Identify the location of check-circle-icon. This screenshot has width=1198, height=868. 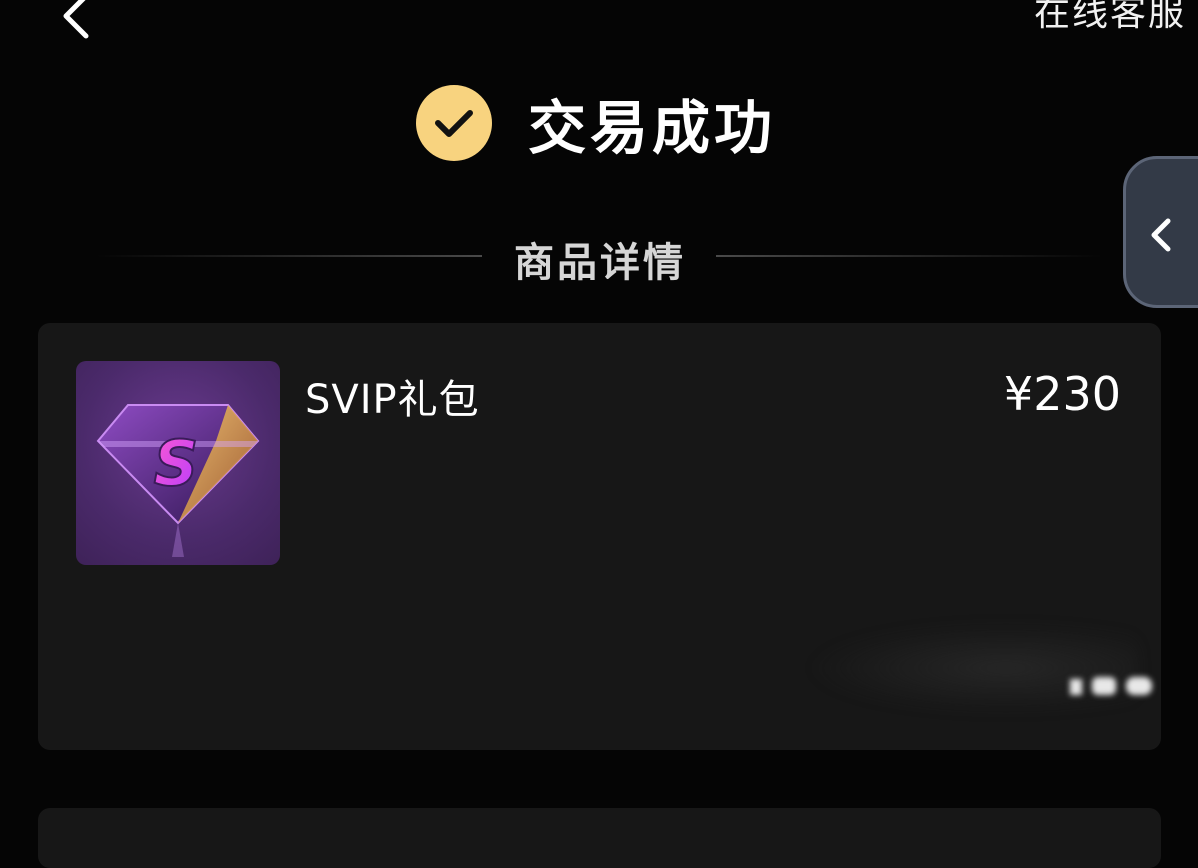
(454, 123).